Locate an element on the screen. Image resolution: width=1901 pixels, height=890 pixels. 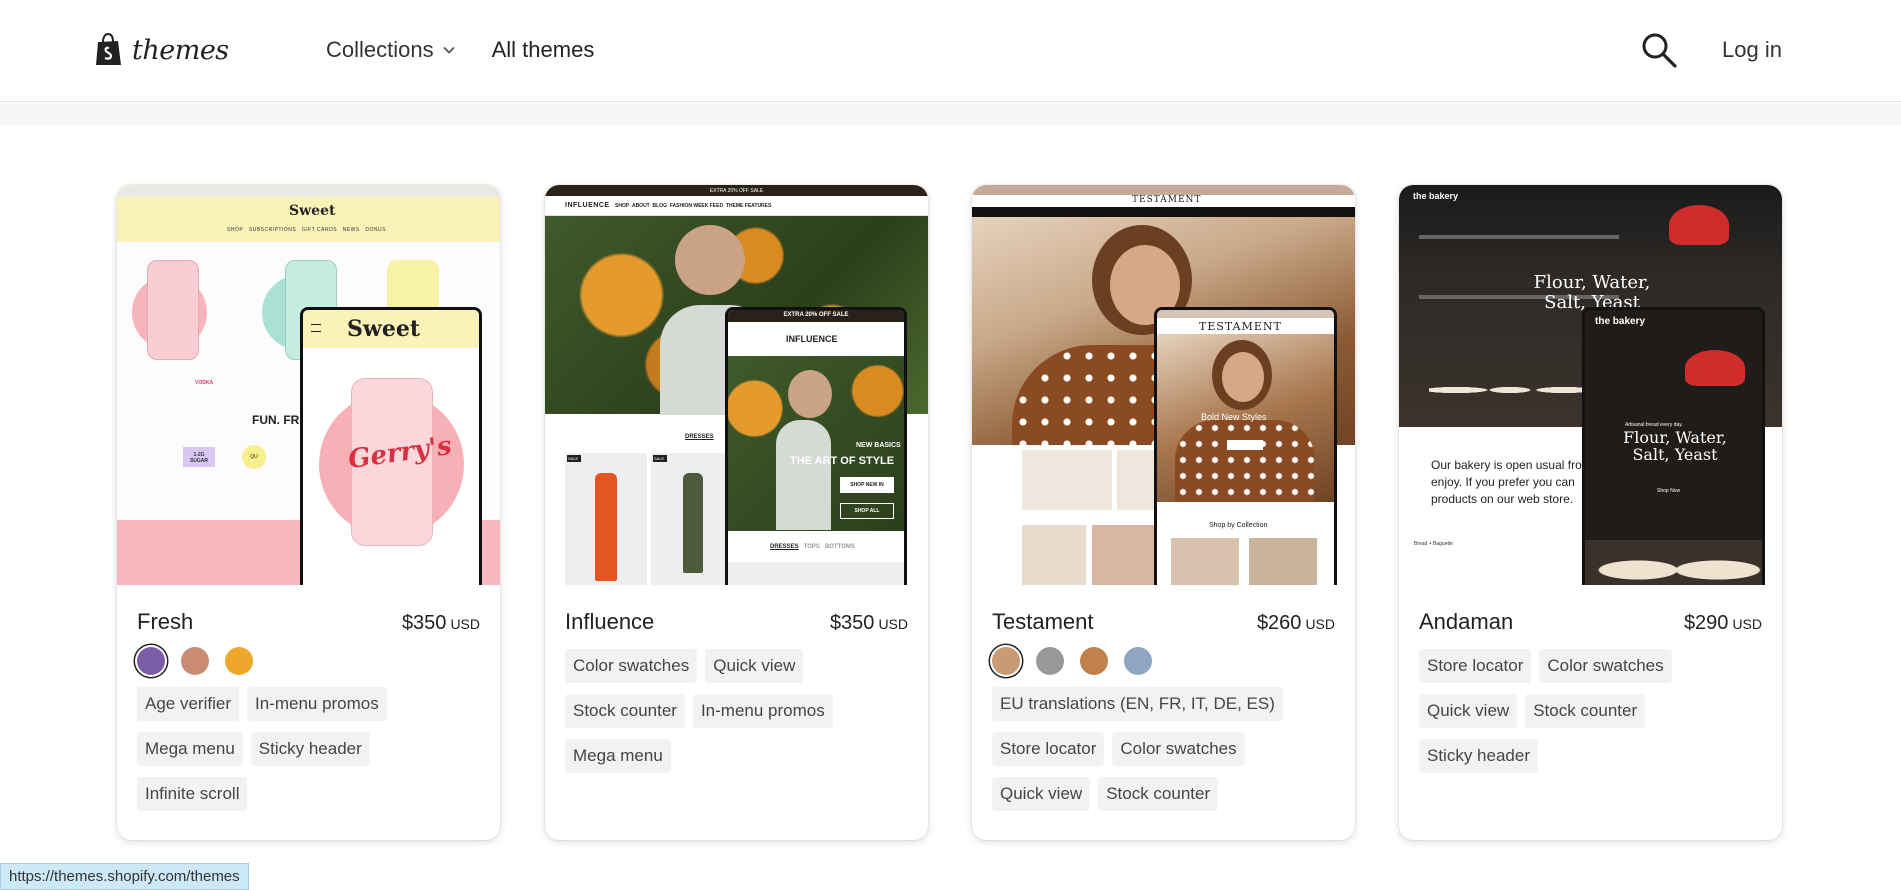
login-link: Log in is located at coordinates (1752, 50).